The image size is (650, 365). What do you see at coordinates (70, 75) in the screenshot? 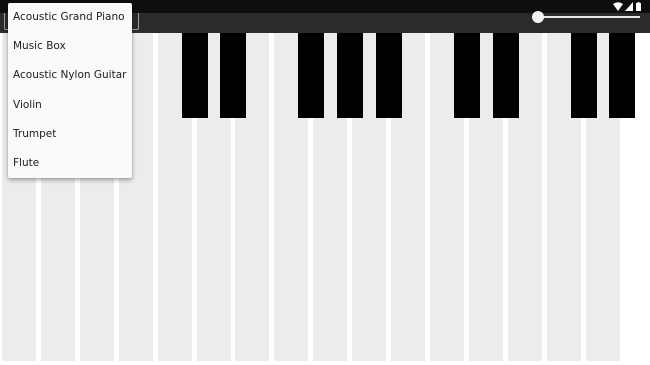
I see `menu-item-acoustic-nylon-guitar: Acoustic Nylon Guitar` at bounding box center [70, 75].